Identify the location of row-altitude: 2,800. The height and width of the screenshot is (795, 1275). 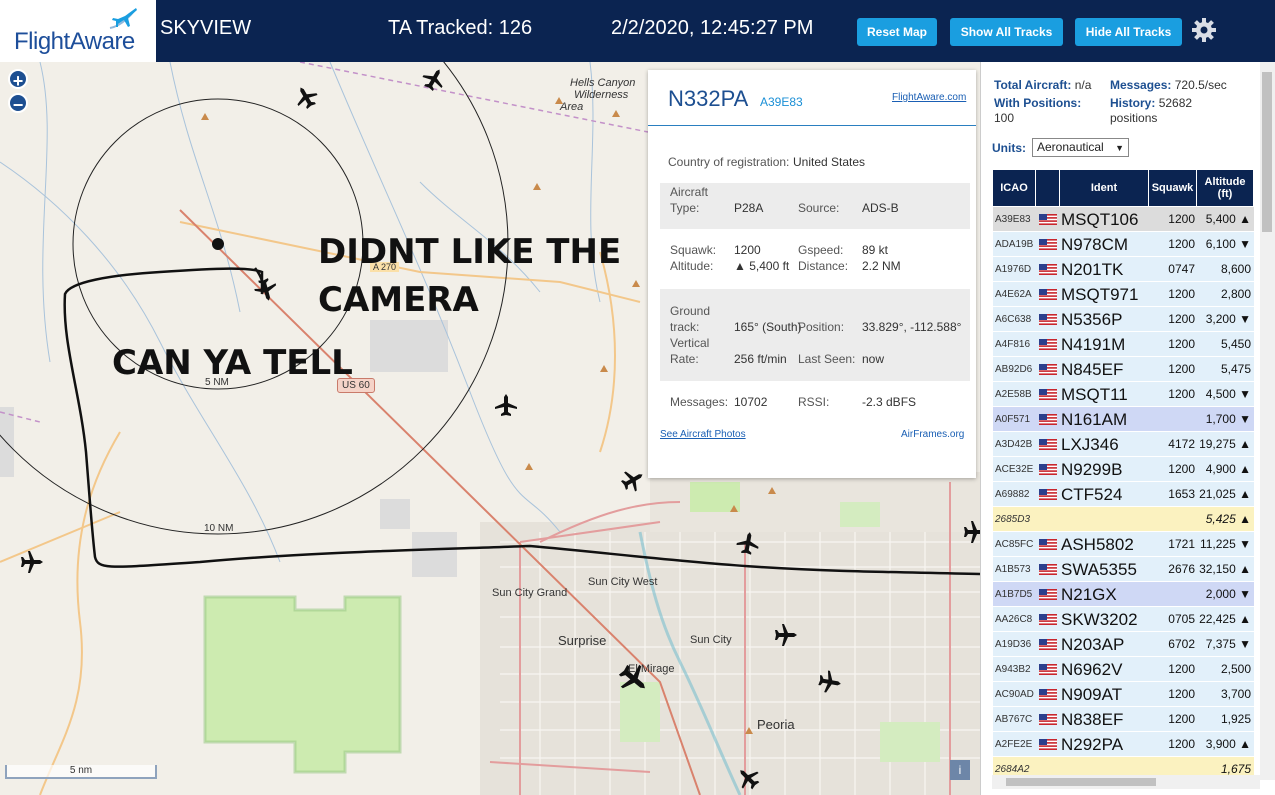
(1235, 294).